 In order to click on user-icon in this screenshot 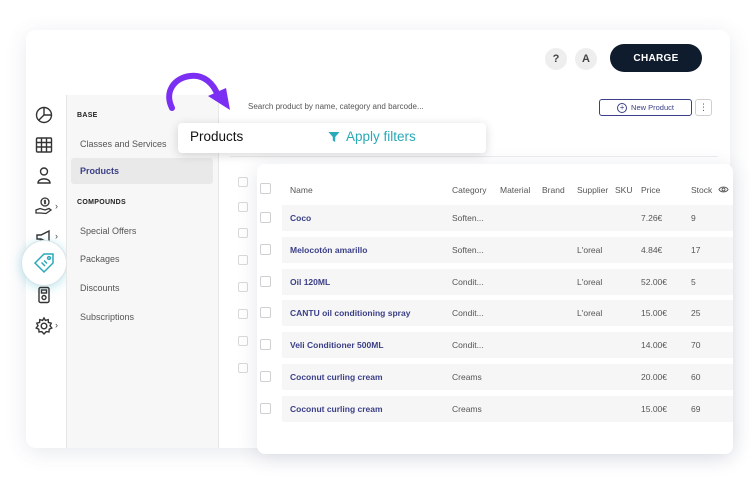, I will do `click(44, 175)`.